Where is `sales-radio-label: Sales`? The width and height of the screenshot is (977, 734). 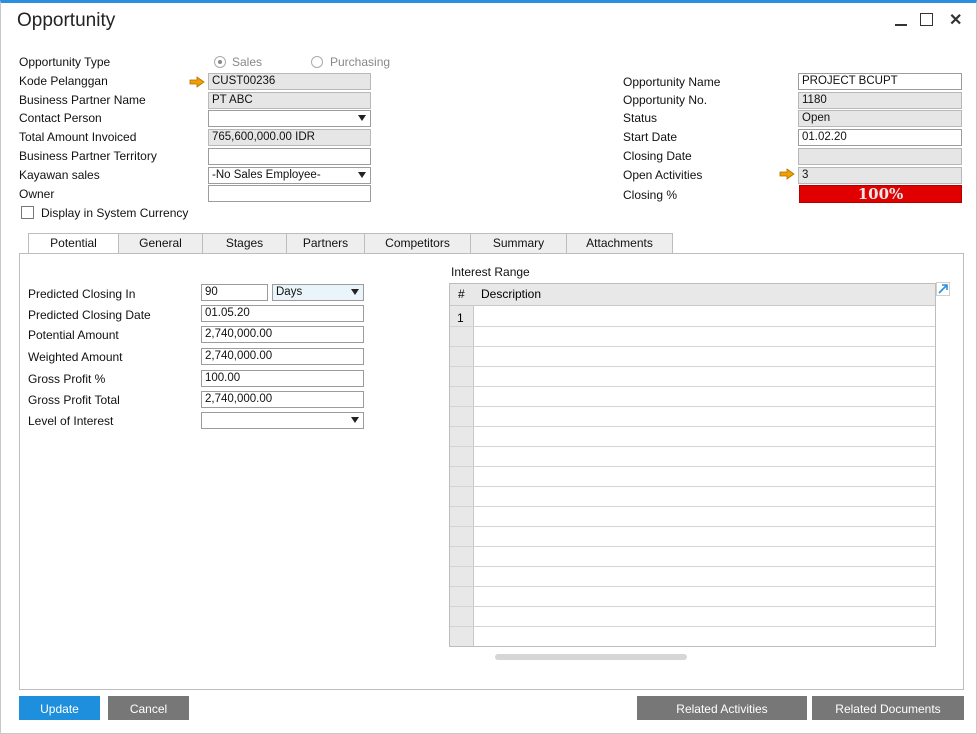
sales-radio-label: Sales is located at coordinates (247, 62).